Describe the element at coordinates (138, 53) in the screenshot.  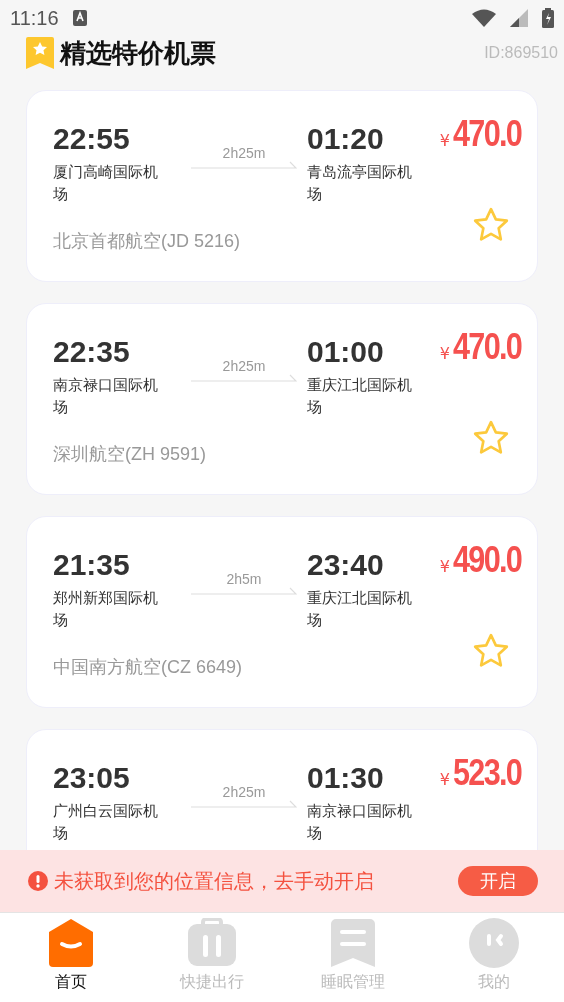
I see `page-title: 精选特价机票` at that location.